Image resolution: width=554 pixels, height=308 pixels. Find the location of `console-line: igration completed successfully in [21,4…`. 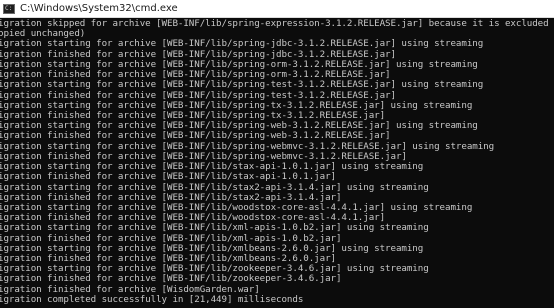

console-line: igration completed successfully in [21,4… is located at coordinates (152, 299).